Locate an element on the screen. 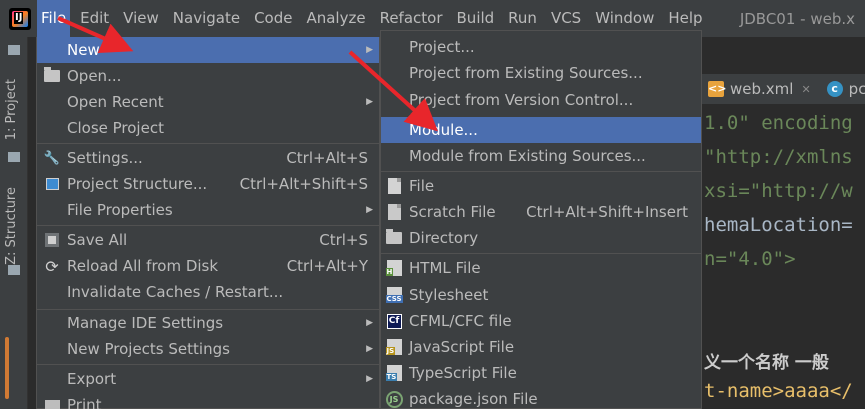  editor-tab-pc: c pc is located at coordinates (842, 89).